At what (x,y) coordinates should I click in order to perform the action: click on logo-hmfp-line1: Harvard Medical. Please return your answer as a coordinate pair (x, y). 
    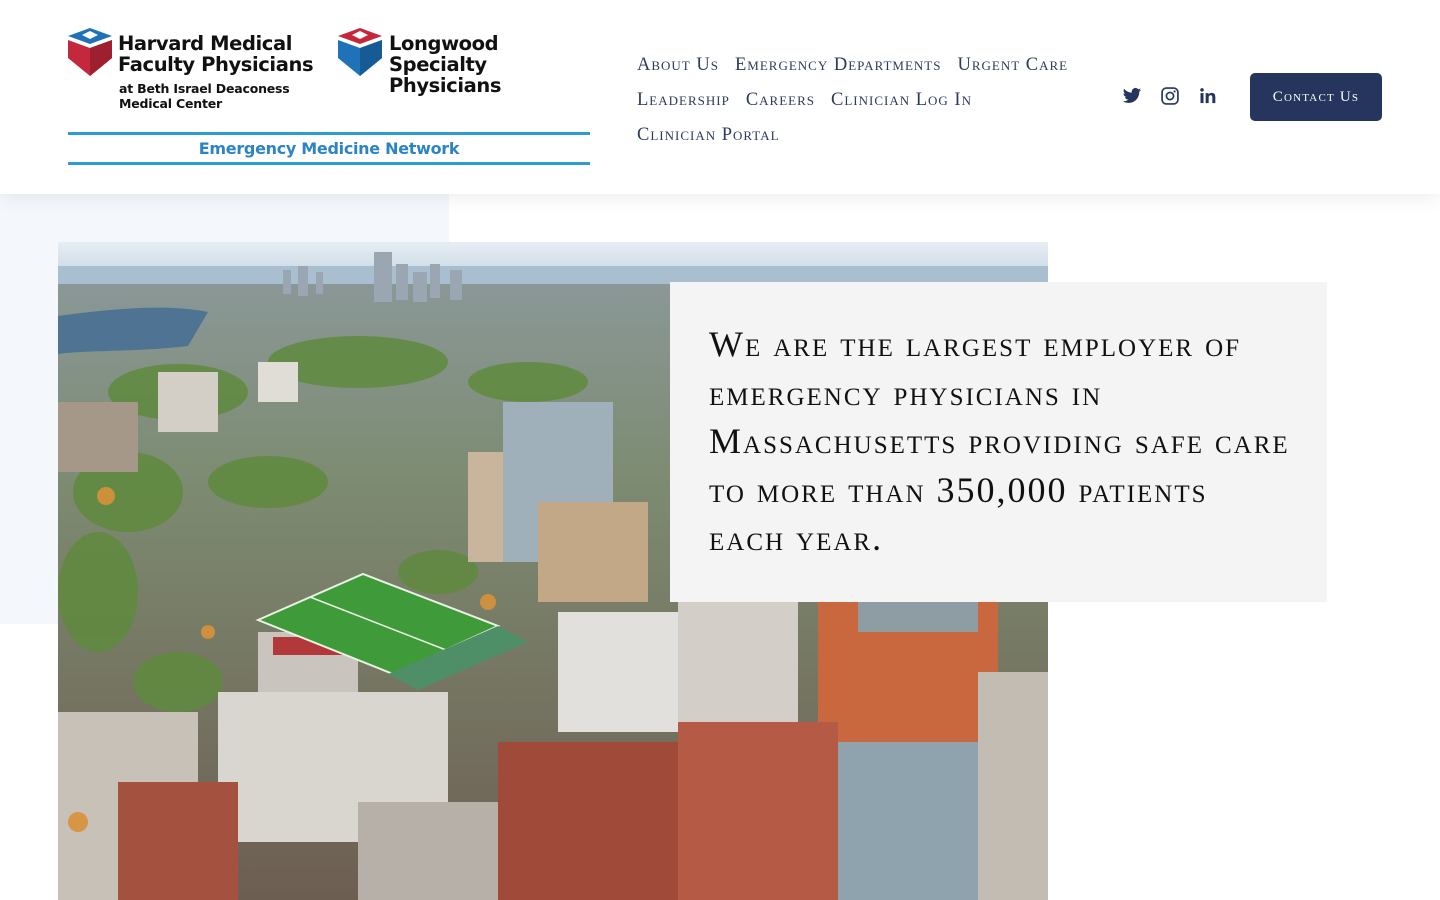
    Looking at the image, I should click on (205, 43).